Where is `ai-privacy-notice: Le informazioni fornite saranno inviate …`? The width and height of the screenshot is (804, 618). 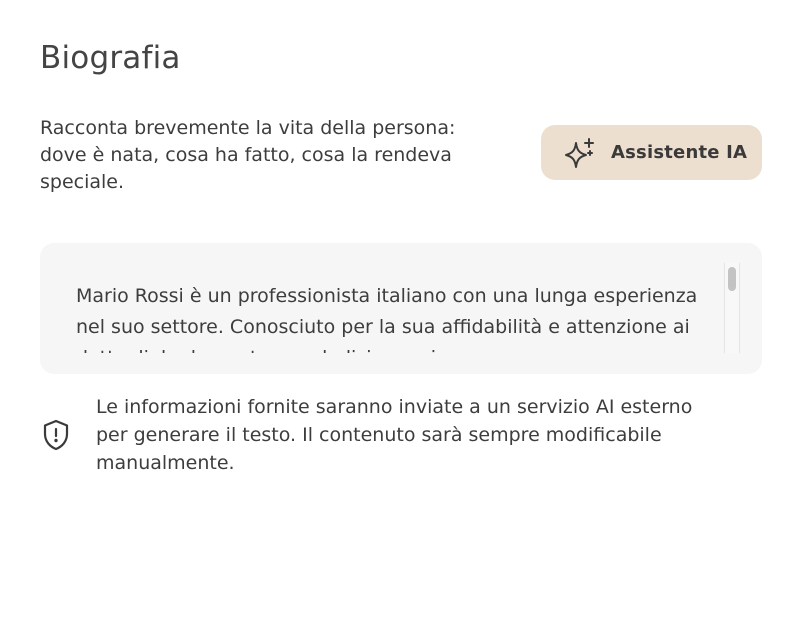 ai-privacy-notice: Le informazioni fornite saranno inviate … is located at coordinates (405, 435).